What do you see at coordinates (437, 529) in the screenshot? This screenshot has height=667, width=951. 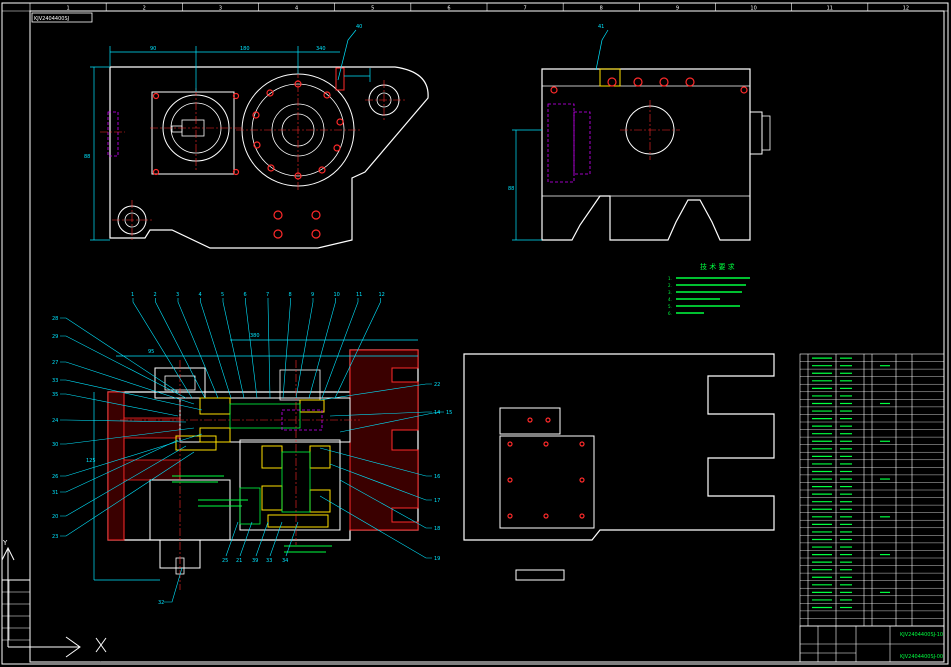 I see `part-balloon: 18` at bounding box center [437, 529].